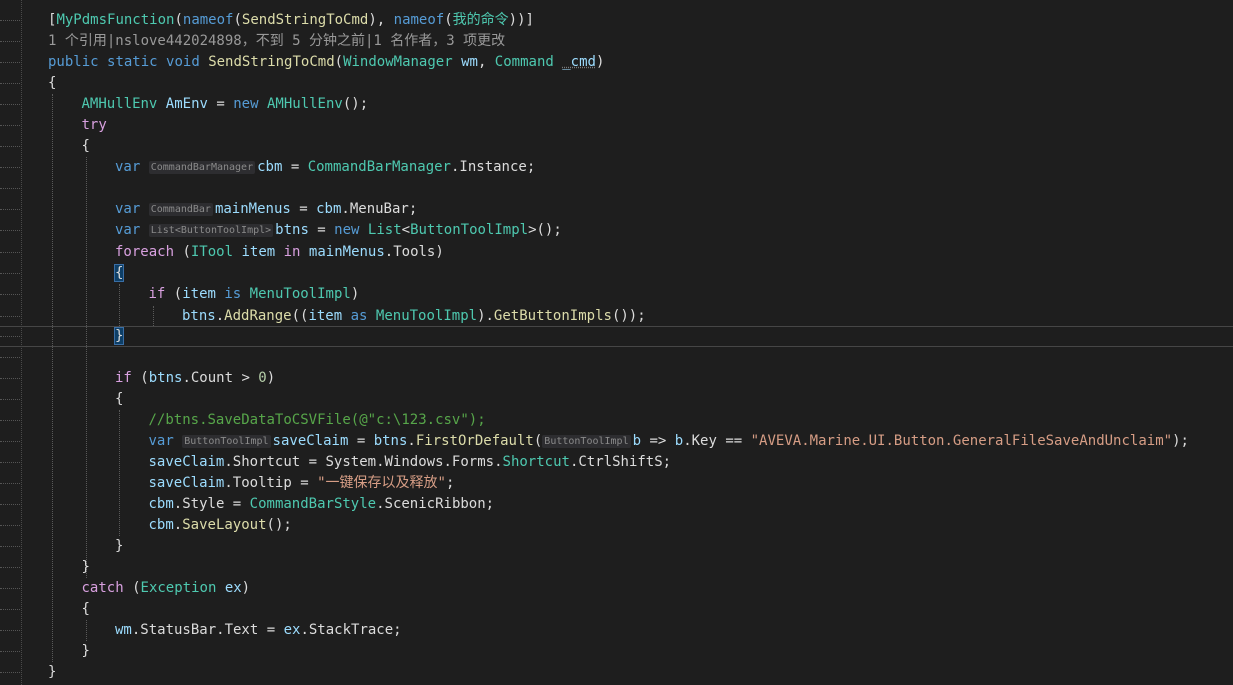 The width and height of the screenshot is (1233, 685). I want to click on code-line: //btns.SaveDataToCSVFile(@"c:\123.csv");, so click(317, 420).